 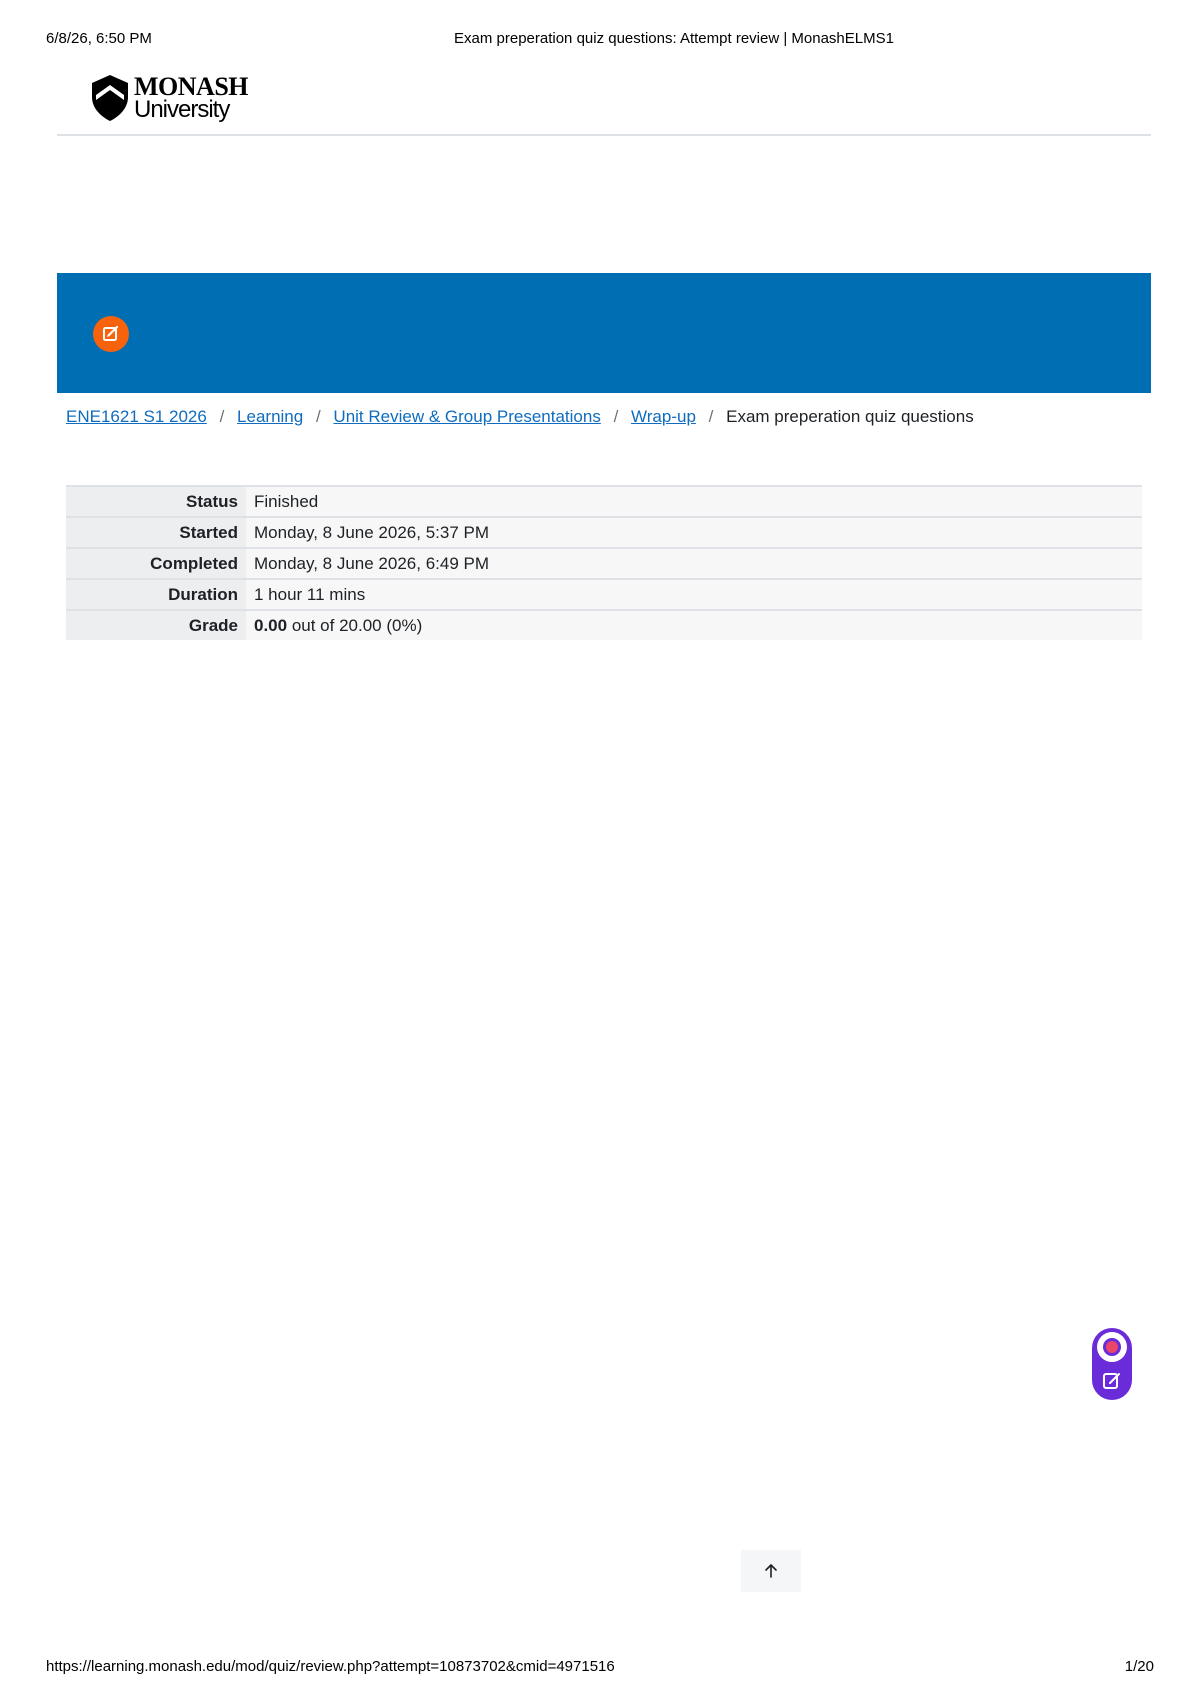 I want to click on brand-line-2: University, so click(x=182, y=109).